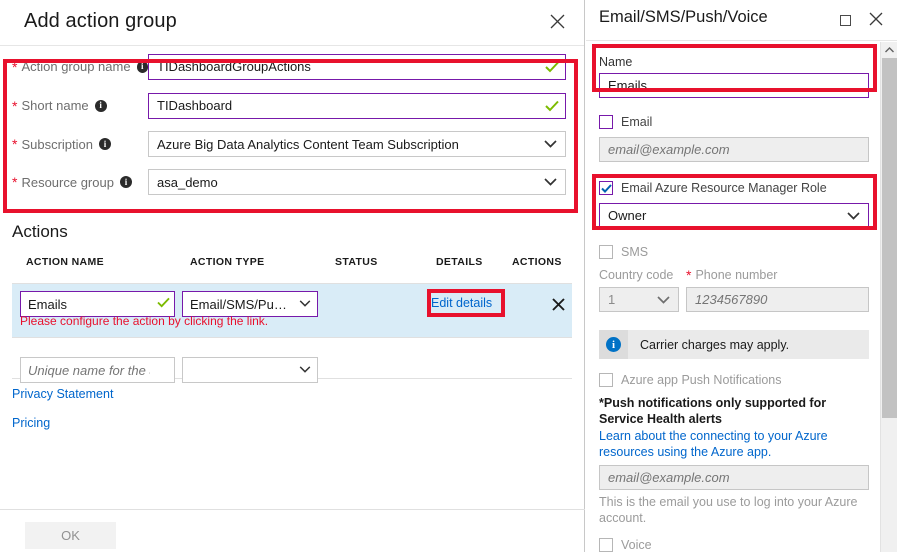 The width and height of the screenshot is (897, 552). What do you see at coordinates (736, 275) in the screenshot?
I see `phone-number-label: Phone number` at bounding box center [736, 275].